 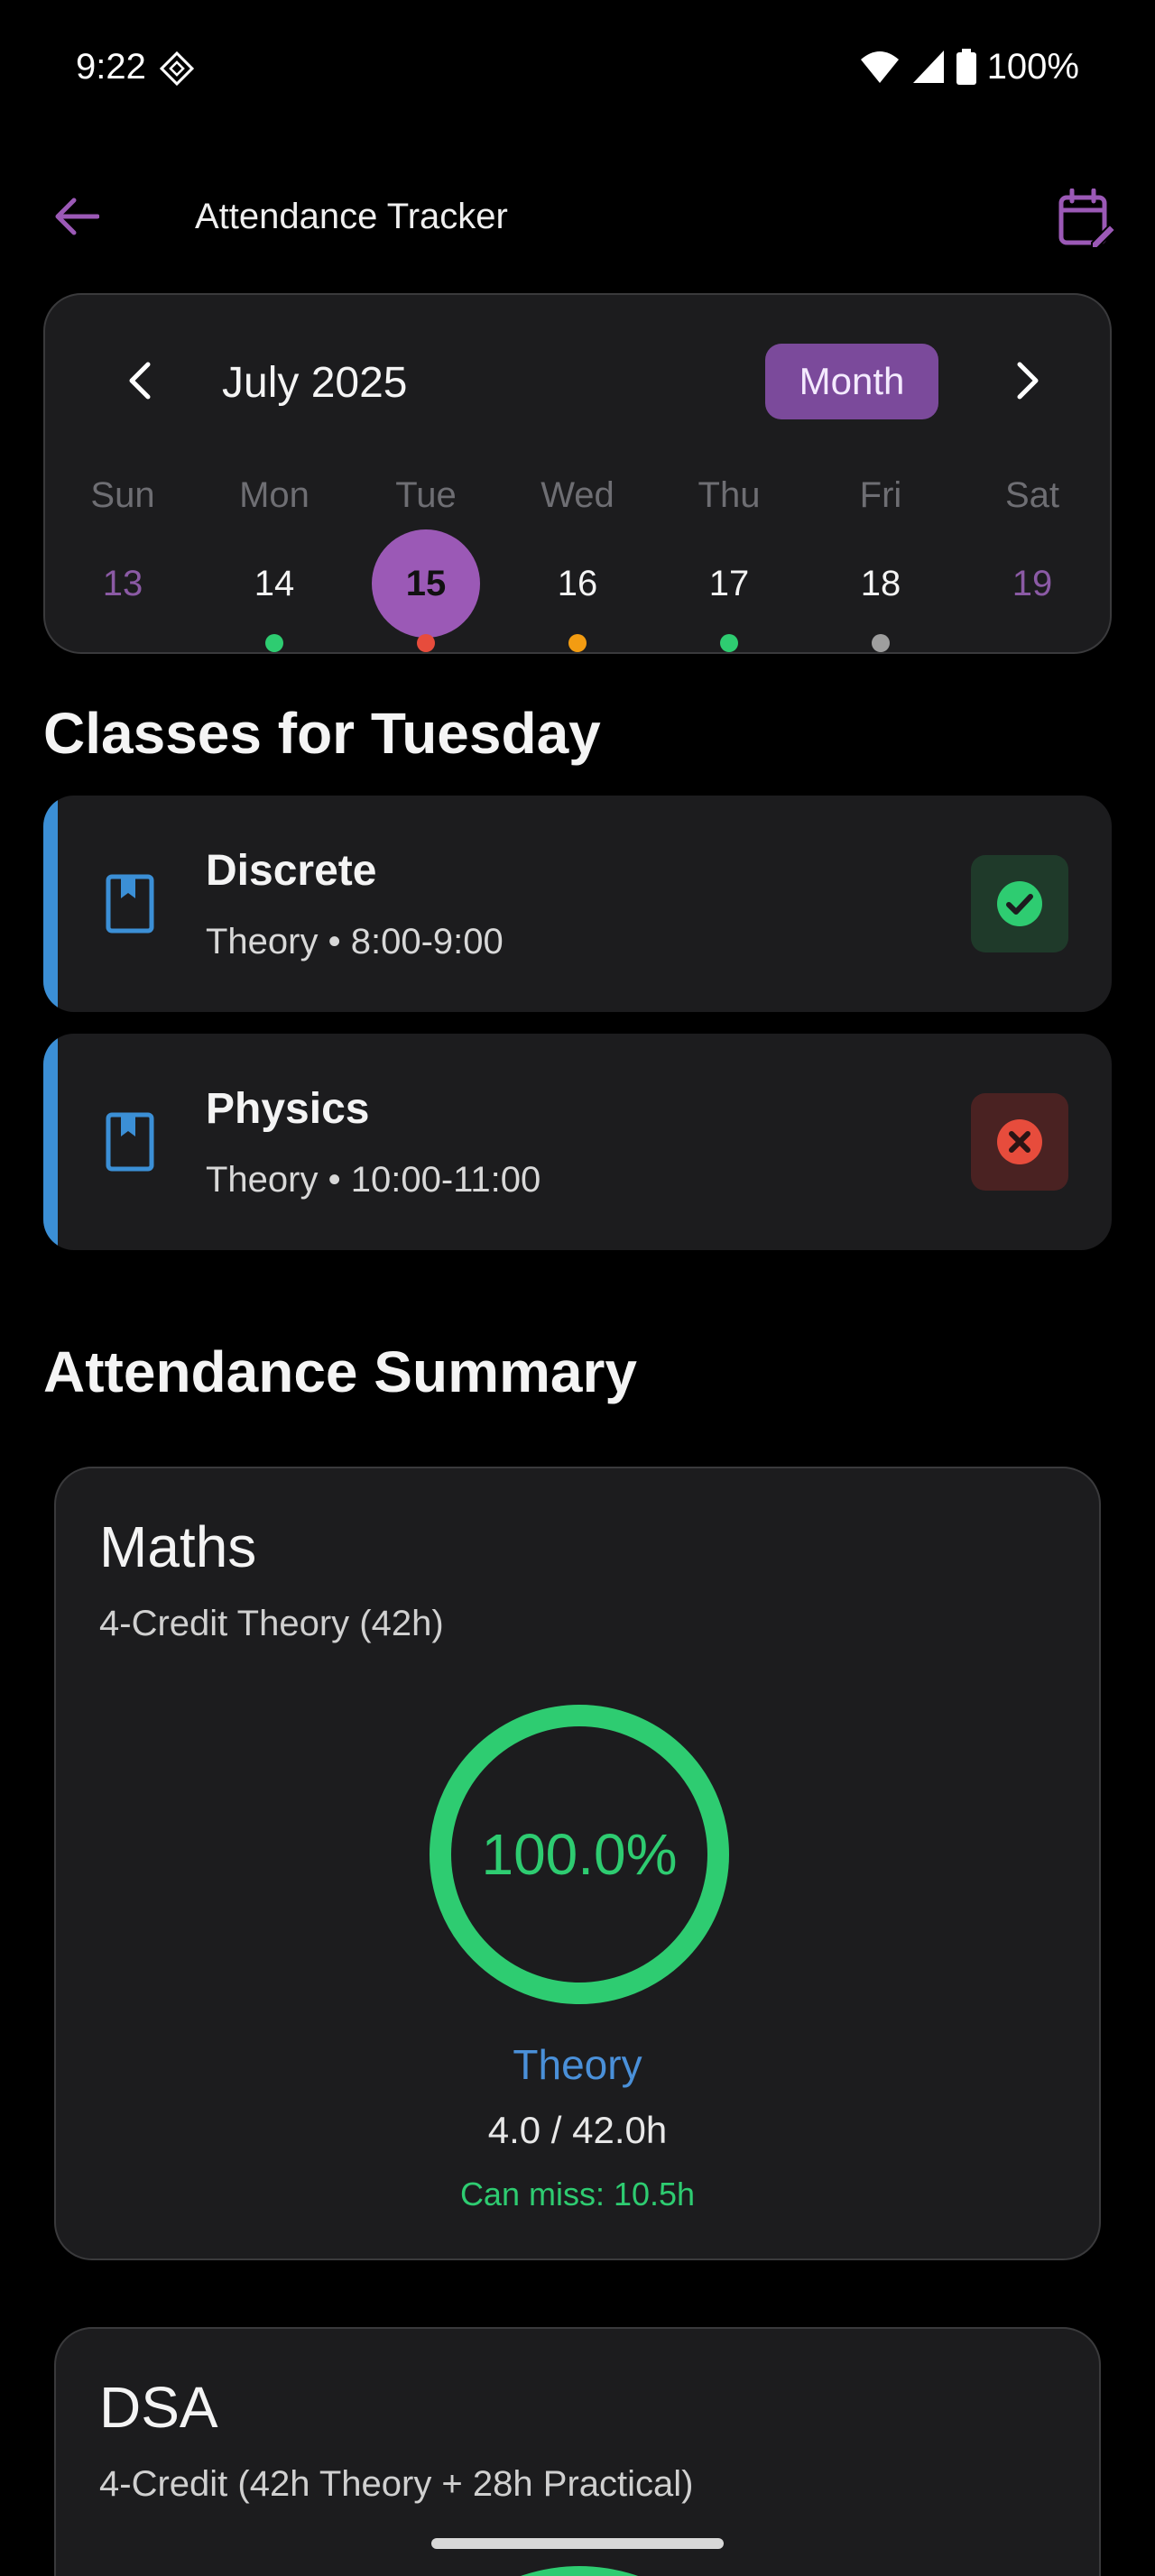 What do you see at coordinates (158, 2408) in the screenshot?
I see `subject-name: DSA` at bounding box center [158, 2408].